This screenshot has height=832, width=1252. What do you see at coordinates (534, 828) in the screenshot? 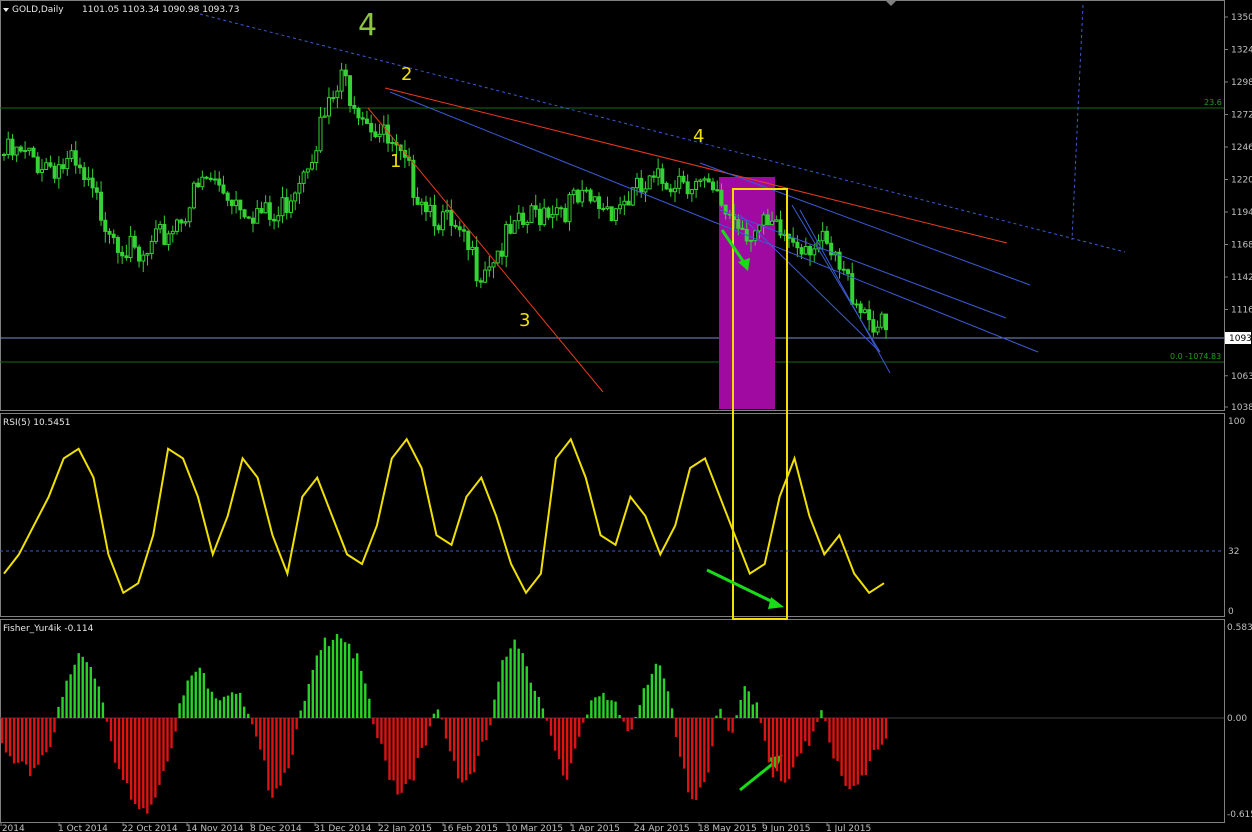
I see `date-tick-label: 10 Mar 2015` at bounding box center [534, 828].